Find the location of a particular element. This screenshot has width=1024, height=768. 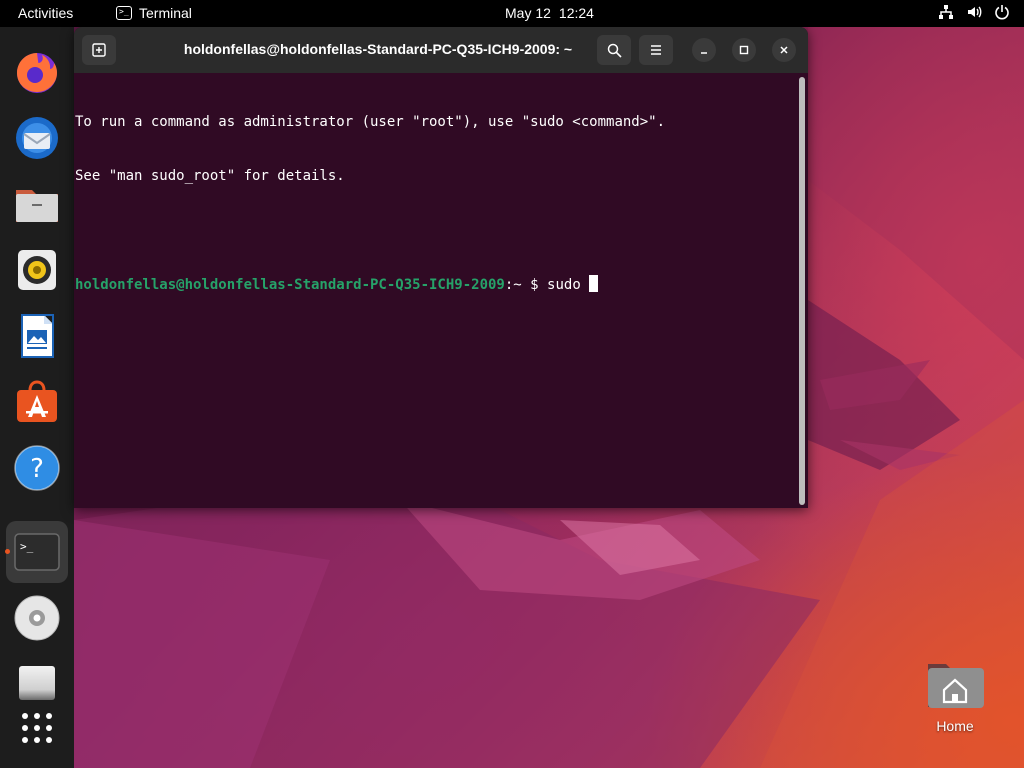

dock-thunderbird is located at coordinates (37, 138).